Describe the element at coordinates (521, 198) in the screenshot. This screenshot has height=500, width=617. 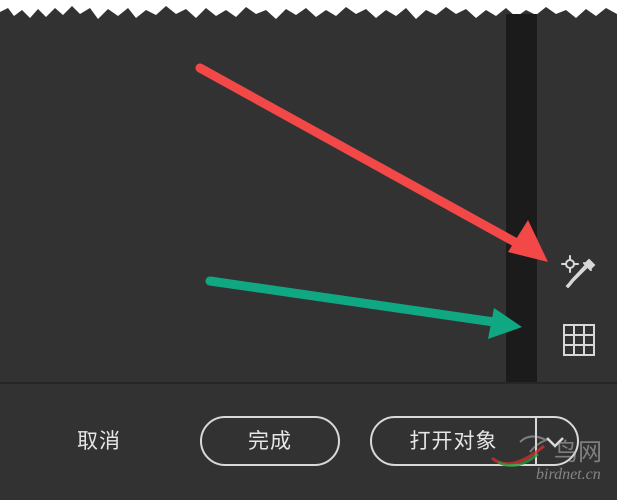
I see `panel-splitter` at that location.